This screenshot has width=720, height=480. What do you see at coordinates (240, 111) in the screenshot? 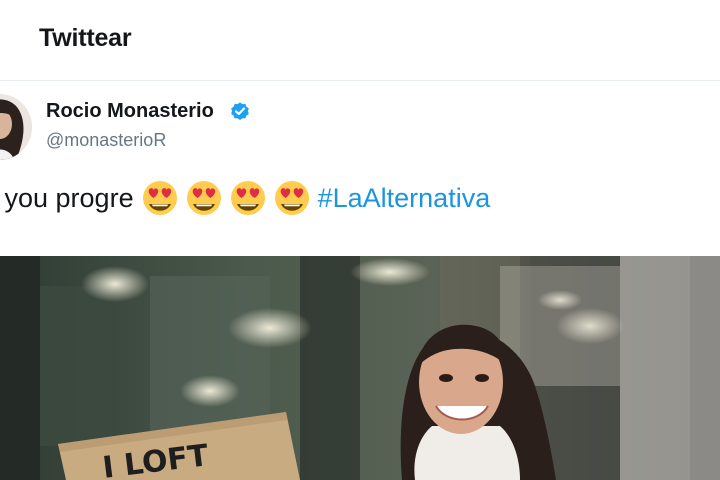
I see `verified-badge-icon` at bounding box center [240, 111].